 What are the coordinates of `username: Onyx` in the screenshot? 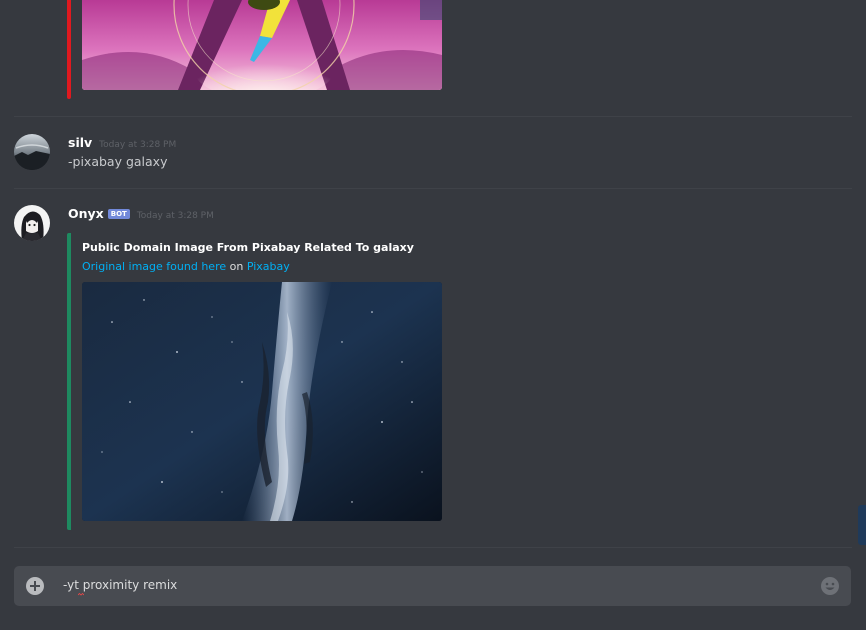 It's located at (86, 213).